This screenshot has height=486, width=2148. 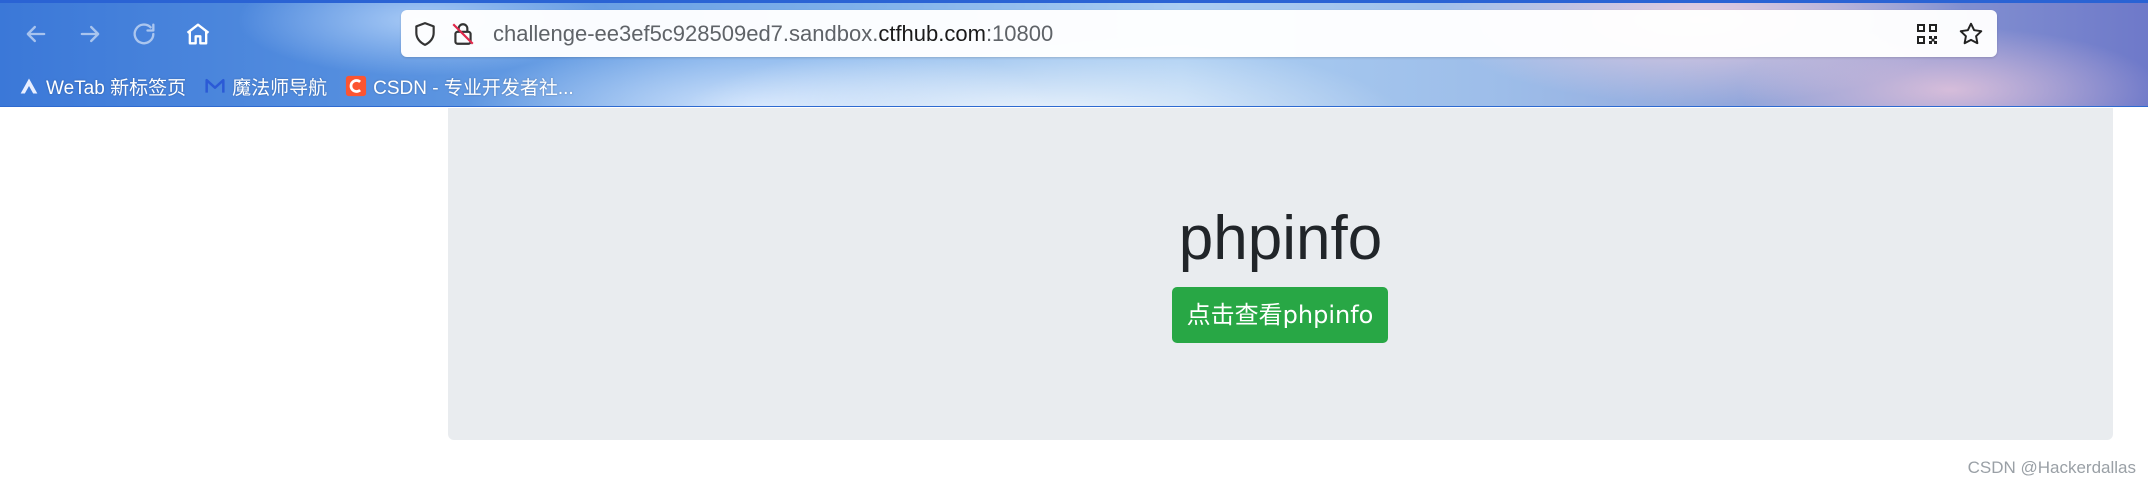 What do you see at coordinates (1074, 1) in the screenshot?
I see `chrome-top-border` at bounding box center [1074, 1].